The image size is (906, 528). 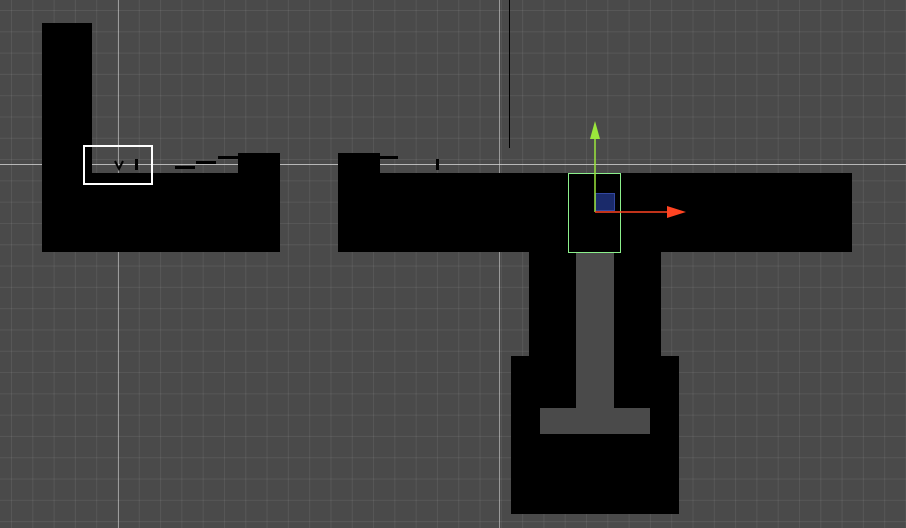 I want to click on x-axis-arrow-icon, so click(x=676, y=212).